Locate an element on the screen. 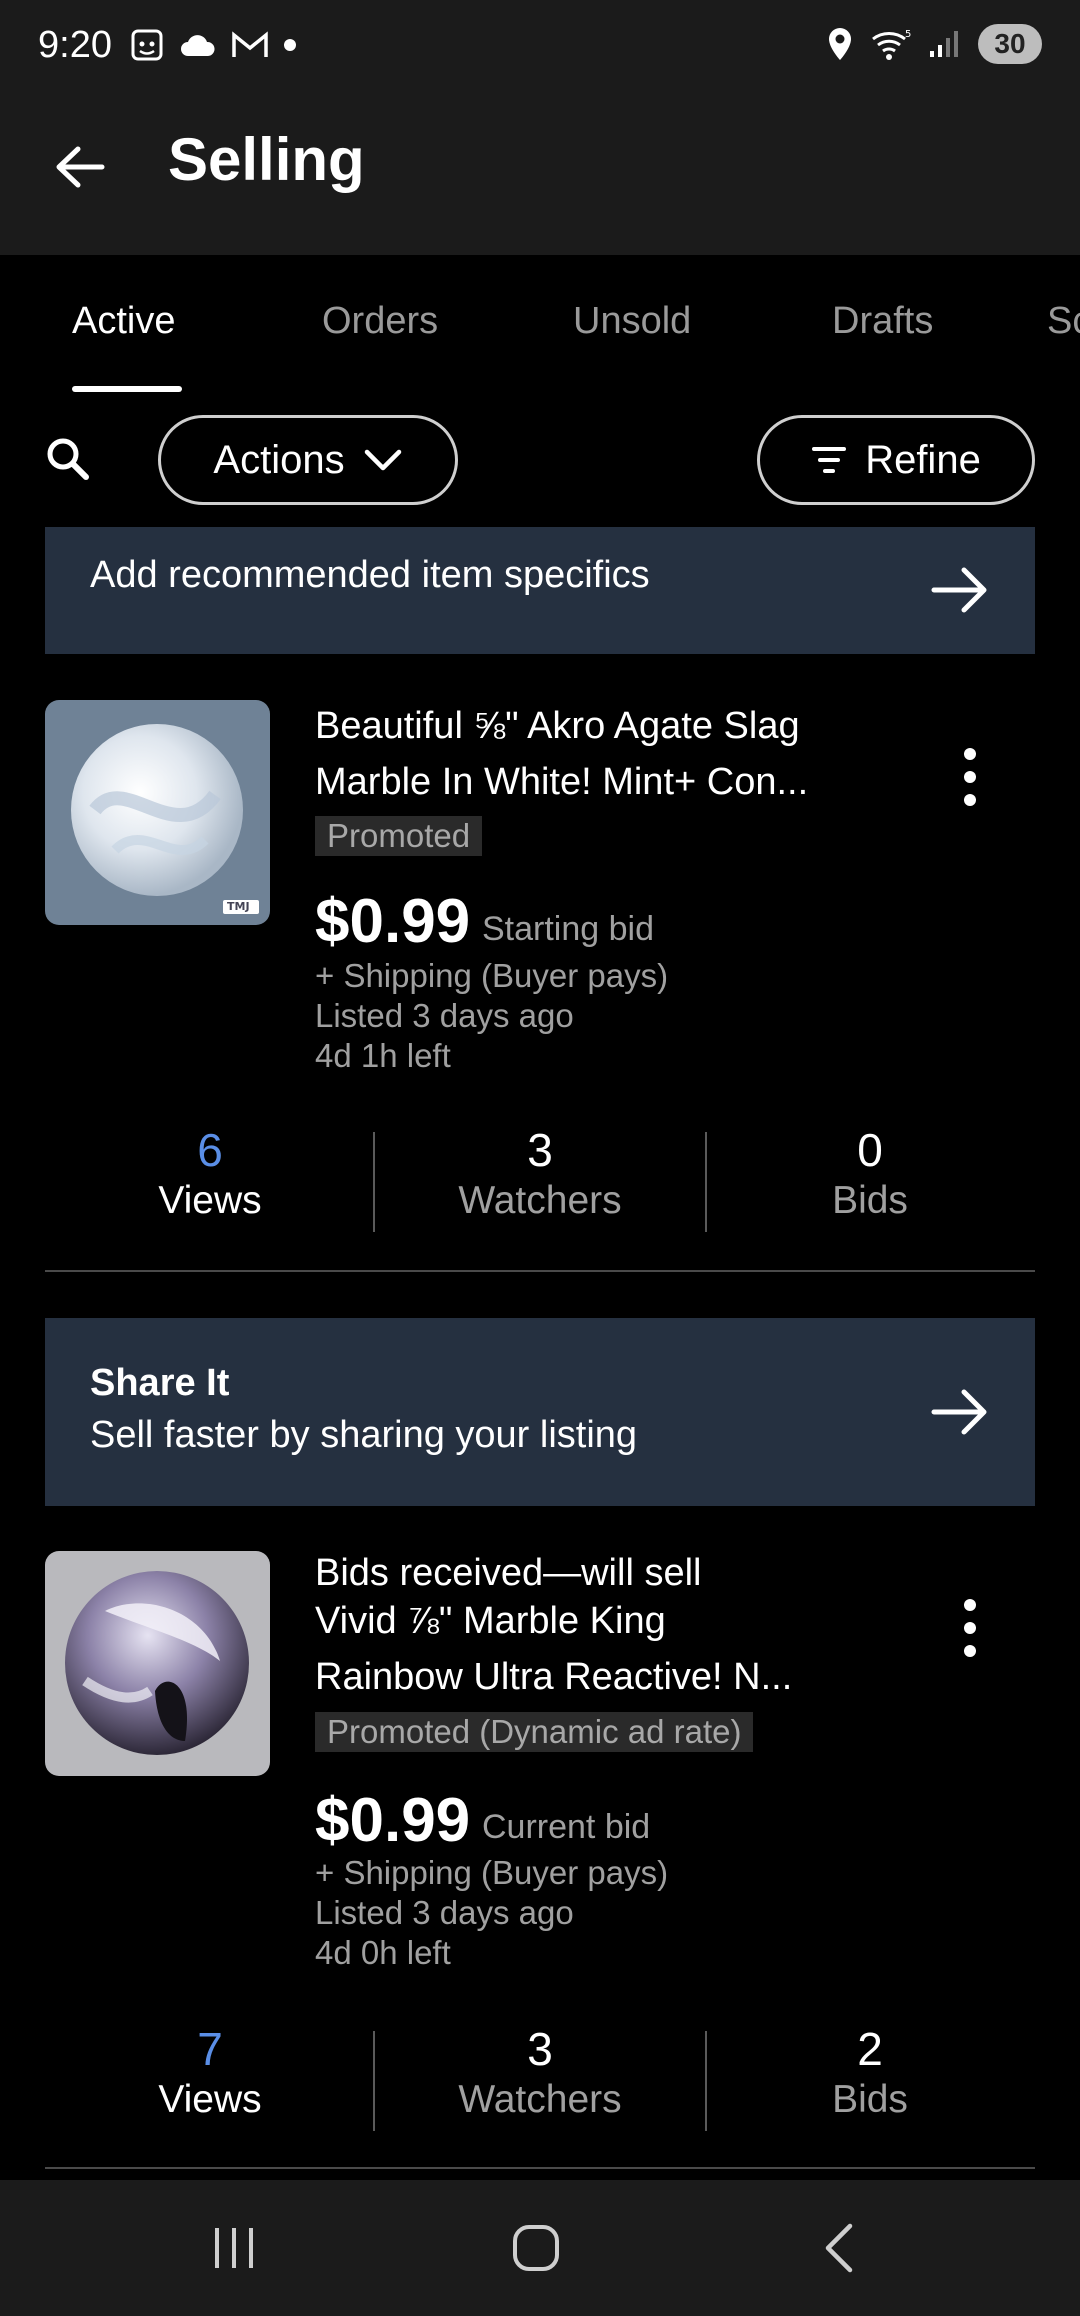  cloud-icon is located at coordinates (198, 45).